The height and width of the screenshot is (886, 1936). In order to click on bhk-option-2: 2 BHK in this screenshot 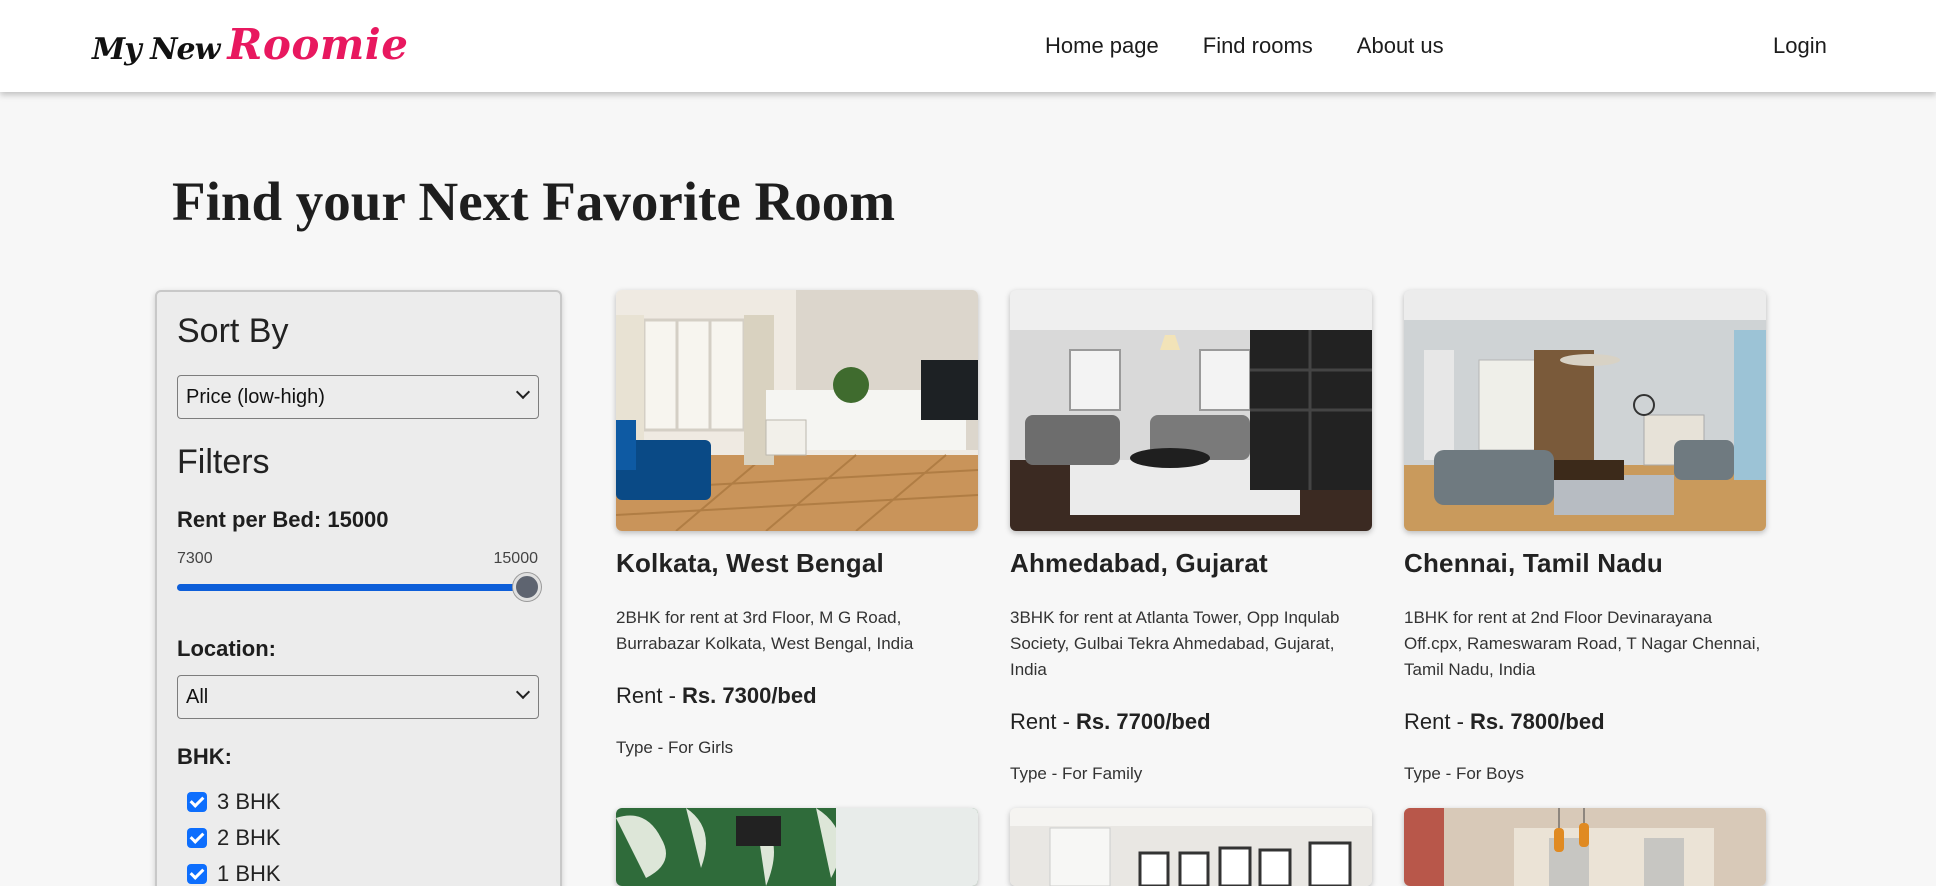, I will do `click(234, 838)`.